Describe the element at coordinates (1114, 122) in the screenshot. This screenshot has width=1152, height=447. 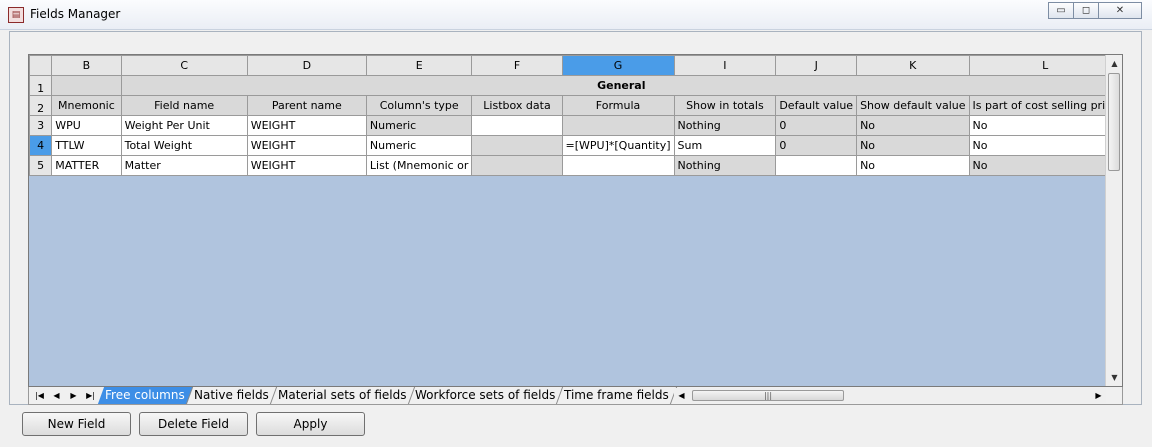
I see `vertical-scroll-thumb` at that location.